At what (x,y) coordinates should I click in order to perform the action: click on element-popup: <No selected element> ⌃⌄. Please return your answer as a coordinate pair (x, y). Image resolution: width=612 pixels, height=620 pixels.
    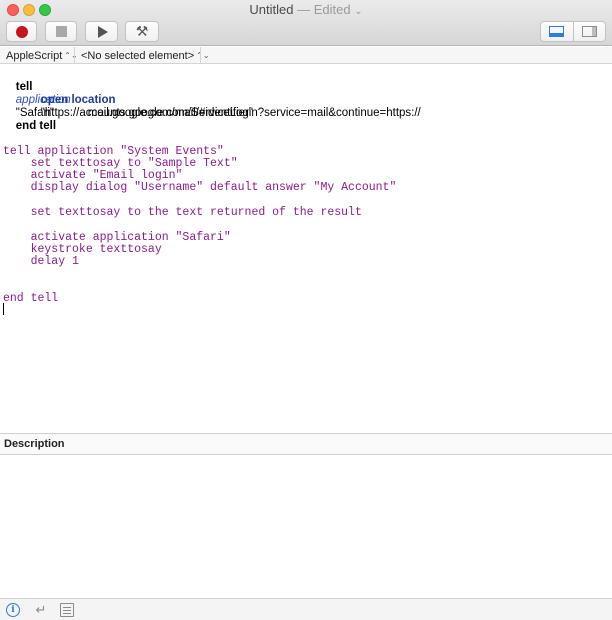
    Looking at the image, I should click on (145, 56).